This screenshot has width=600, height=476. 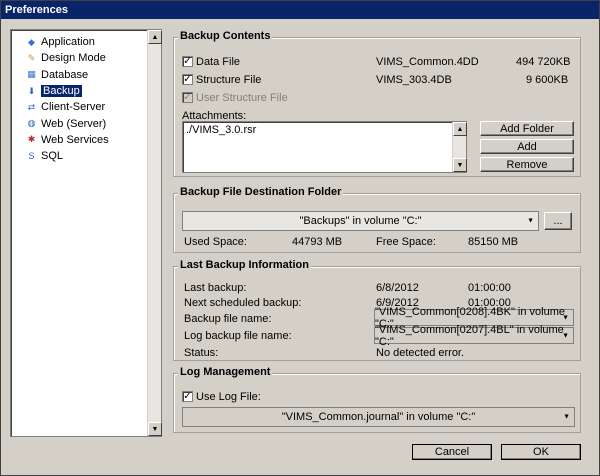 I want to click on log-file-select: "VIMS_Common.journal" in volume "C:" ▼, so click(x=378, y=417).